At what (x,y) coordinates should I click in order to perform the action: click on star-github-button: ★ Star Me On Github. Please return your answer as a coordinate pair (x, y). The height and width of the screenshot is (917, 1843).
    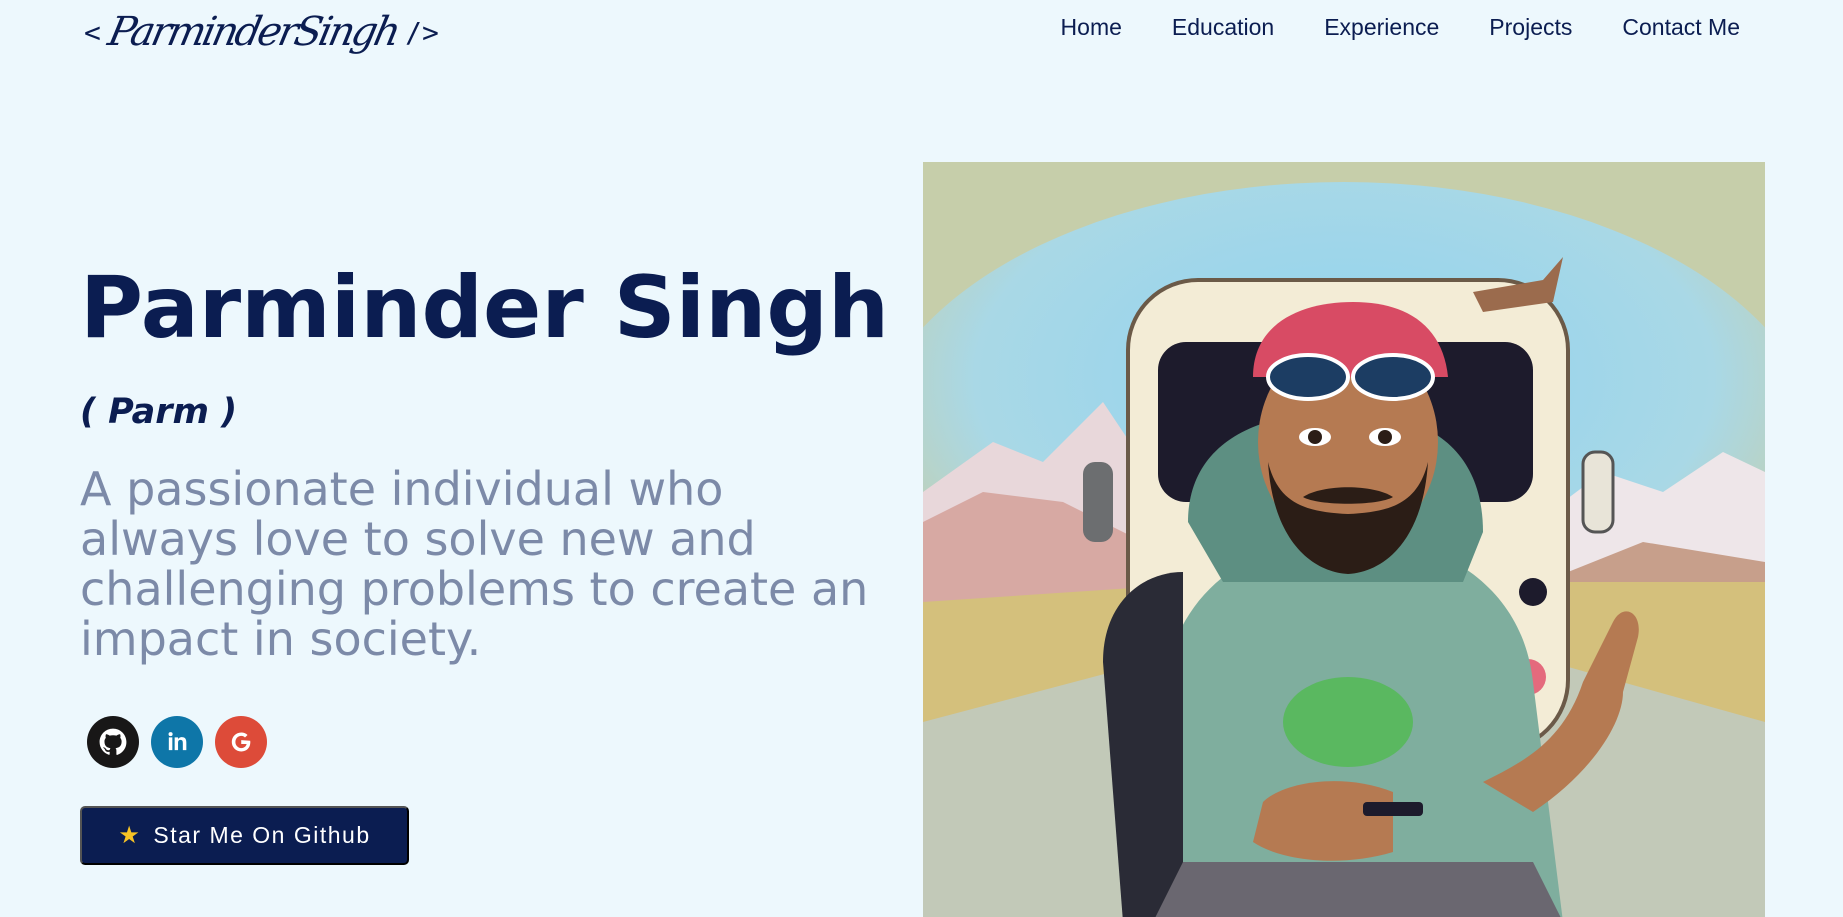
    Looking at the image, I should click on (244, 835).